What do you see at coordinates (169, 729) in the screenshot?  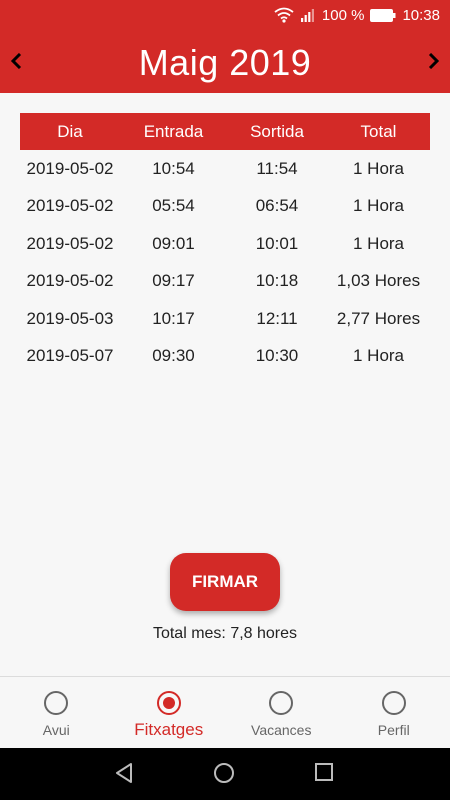 I see `nav-item-label: Fitxatges` at bounding box center [169, 729].